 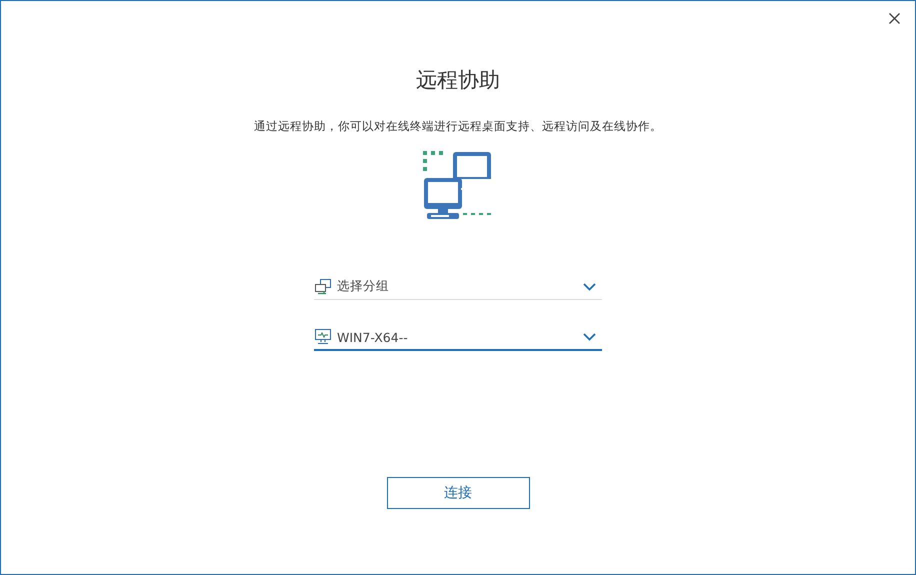 I want to click on dropdown-value: WIN7-X64--, so click(x=373, y=337).